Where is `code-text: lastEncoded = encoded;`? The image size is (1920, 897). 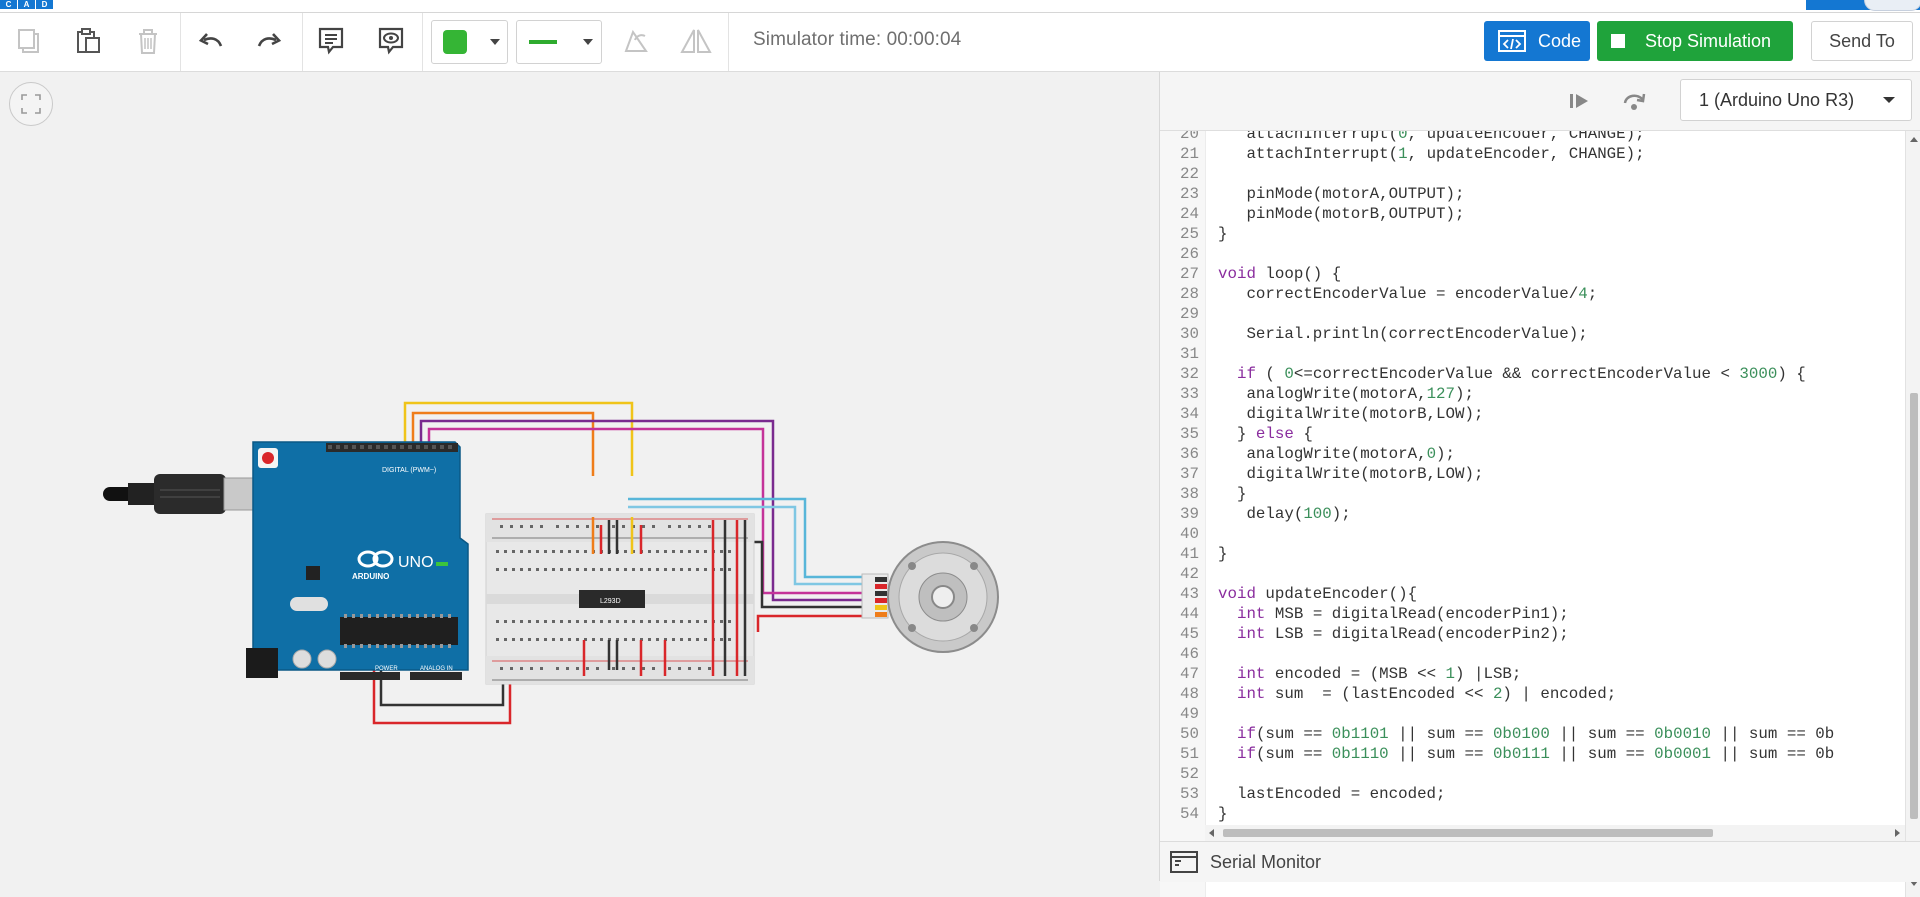
code-text: lastEncoded = encoded; is located at coordinates (1332, 794).